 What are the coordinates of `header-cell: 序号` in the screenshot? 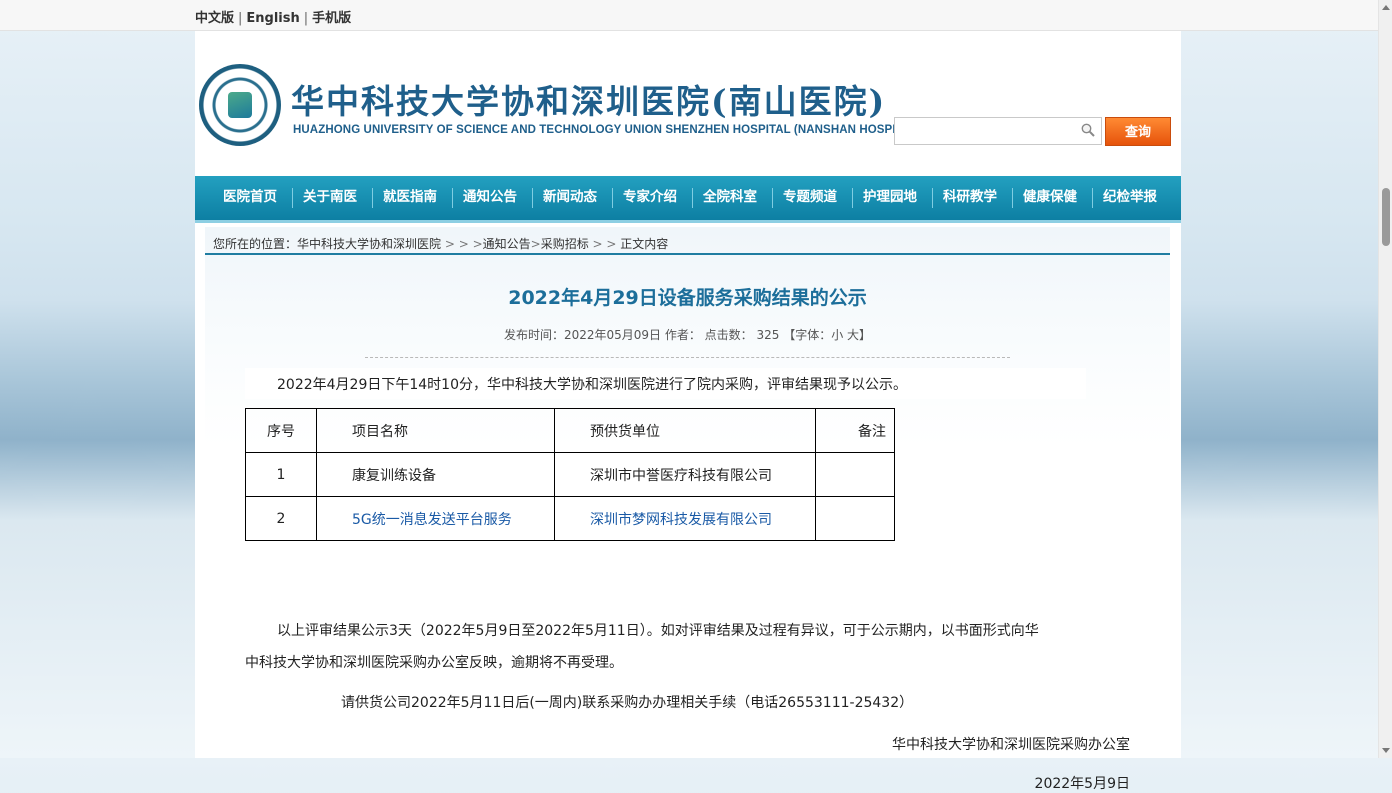 It's located at (281, 430).